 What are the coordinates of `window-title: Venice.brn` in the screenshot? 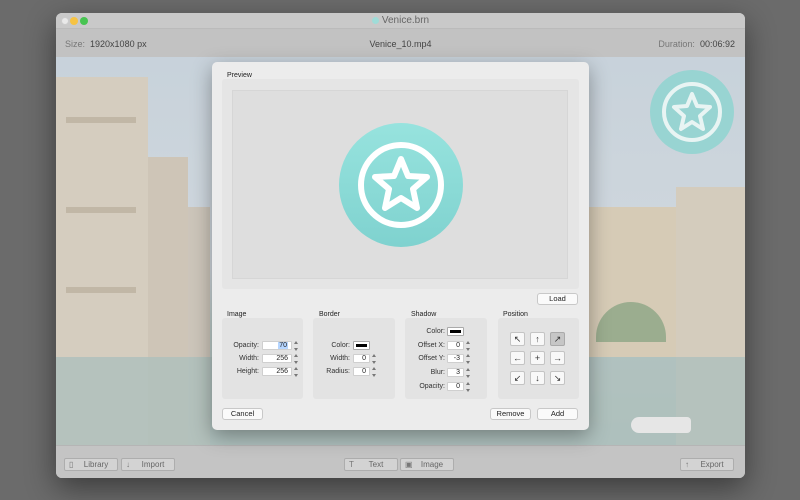 It's located at (400, 20).